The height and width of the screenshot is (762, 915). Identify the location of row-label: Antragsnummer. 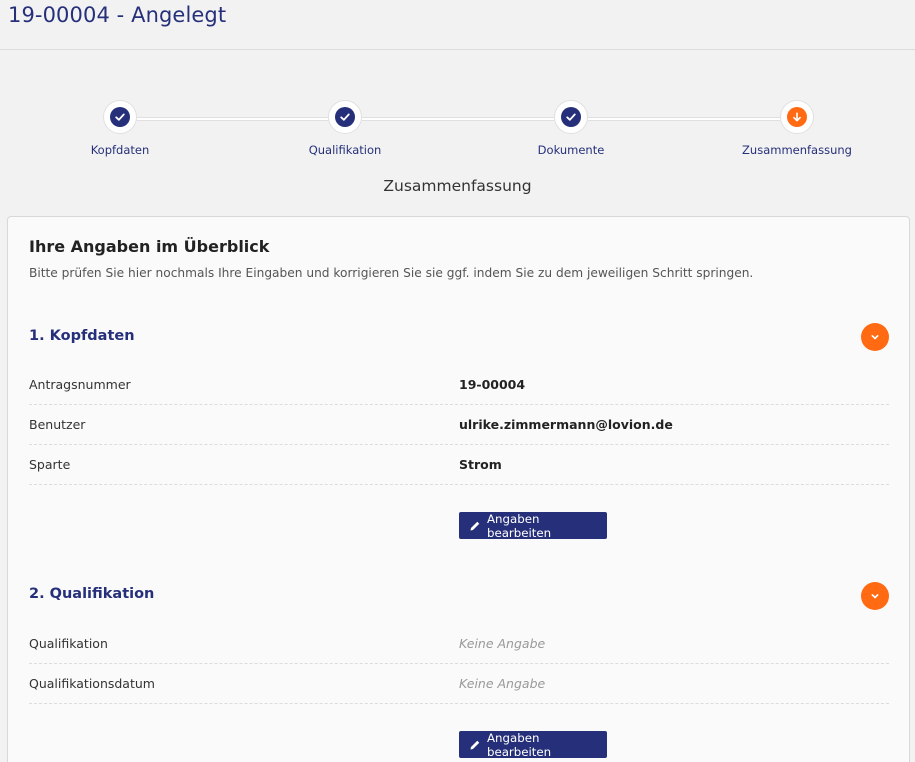
(80, 384).